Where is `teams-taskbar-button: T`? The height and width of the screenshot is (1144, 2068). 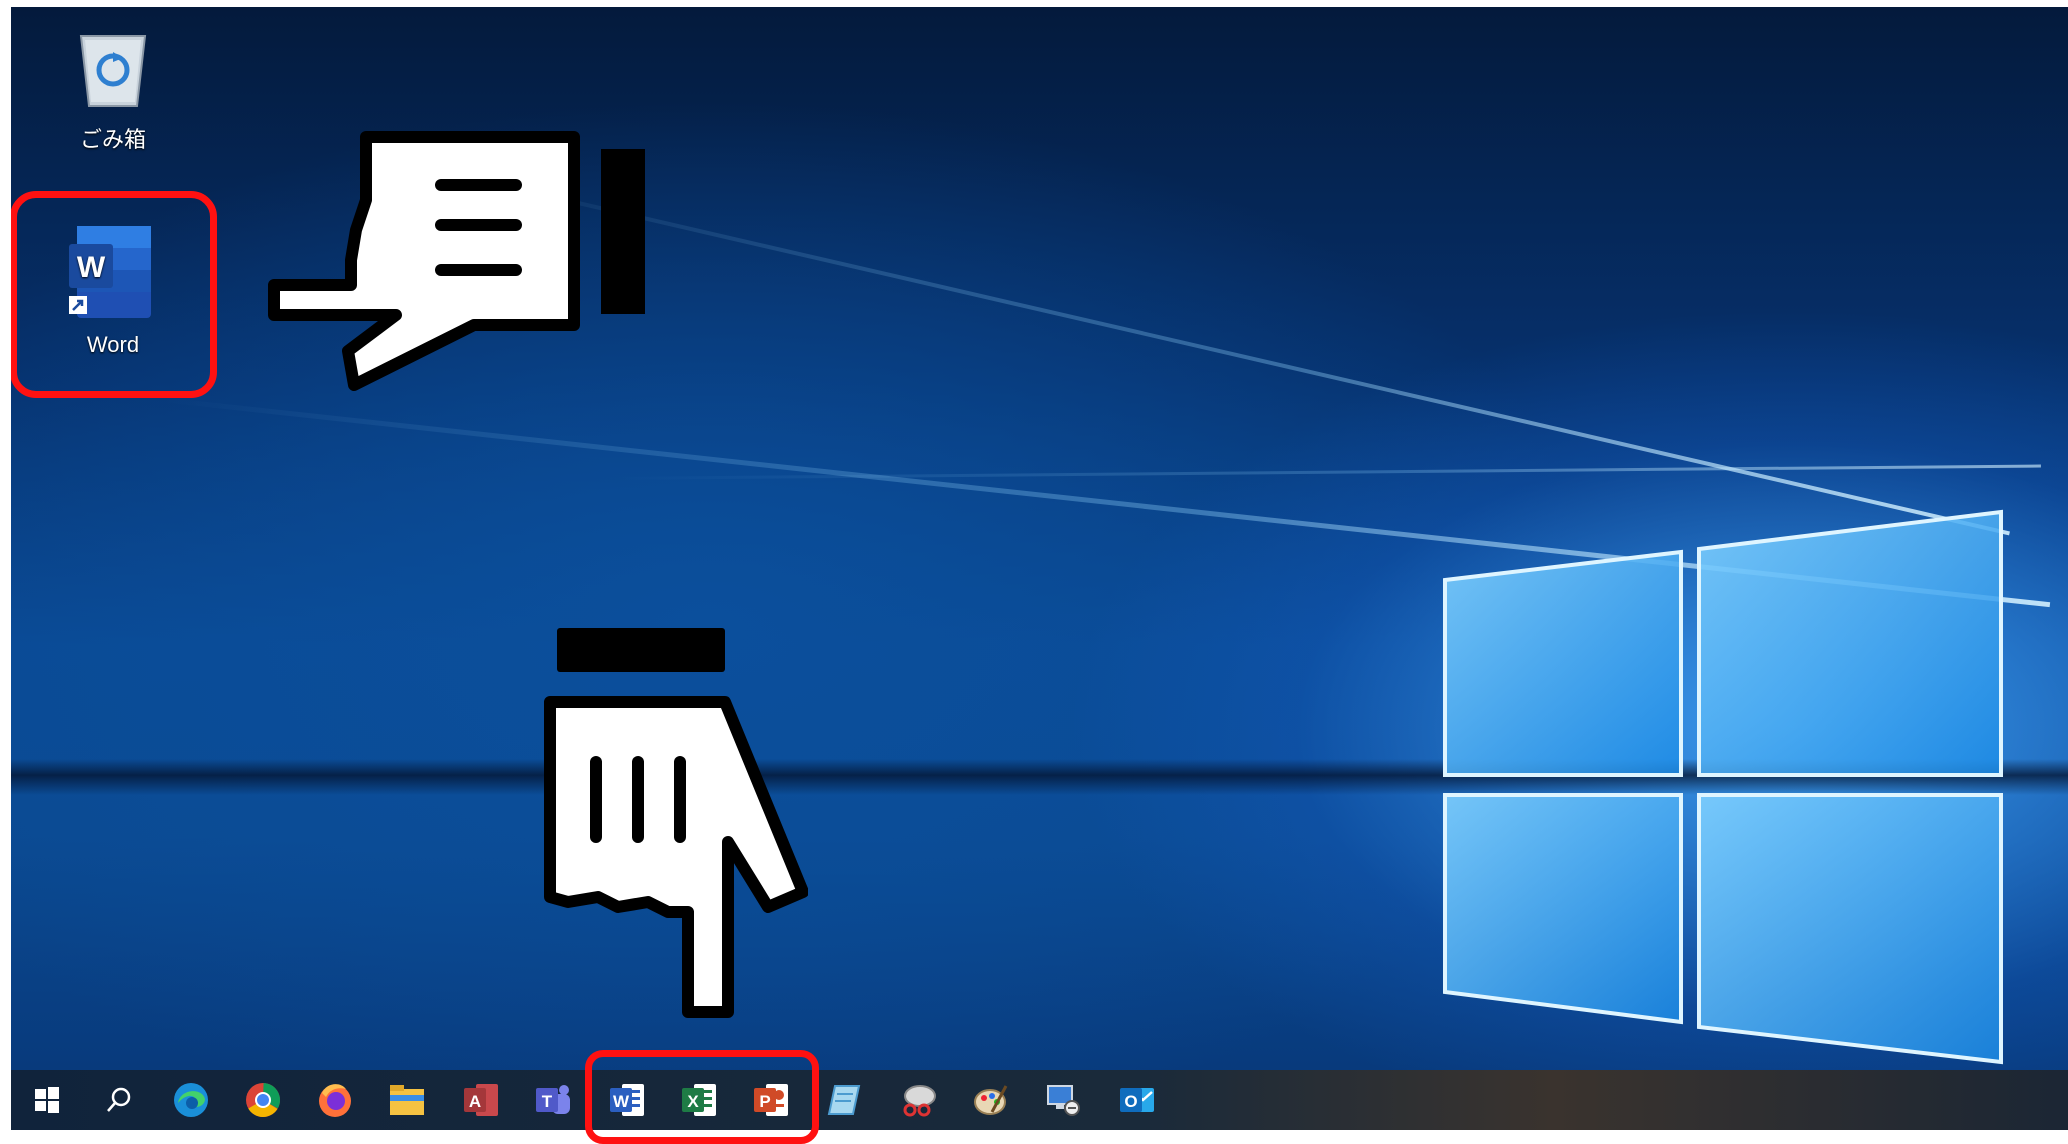
teams-taskbar-button: T is located at coordinates (553, 1100).